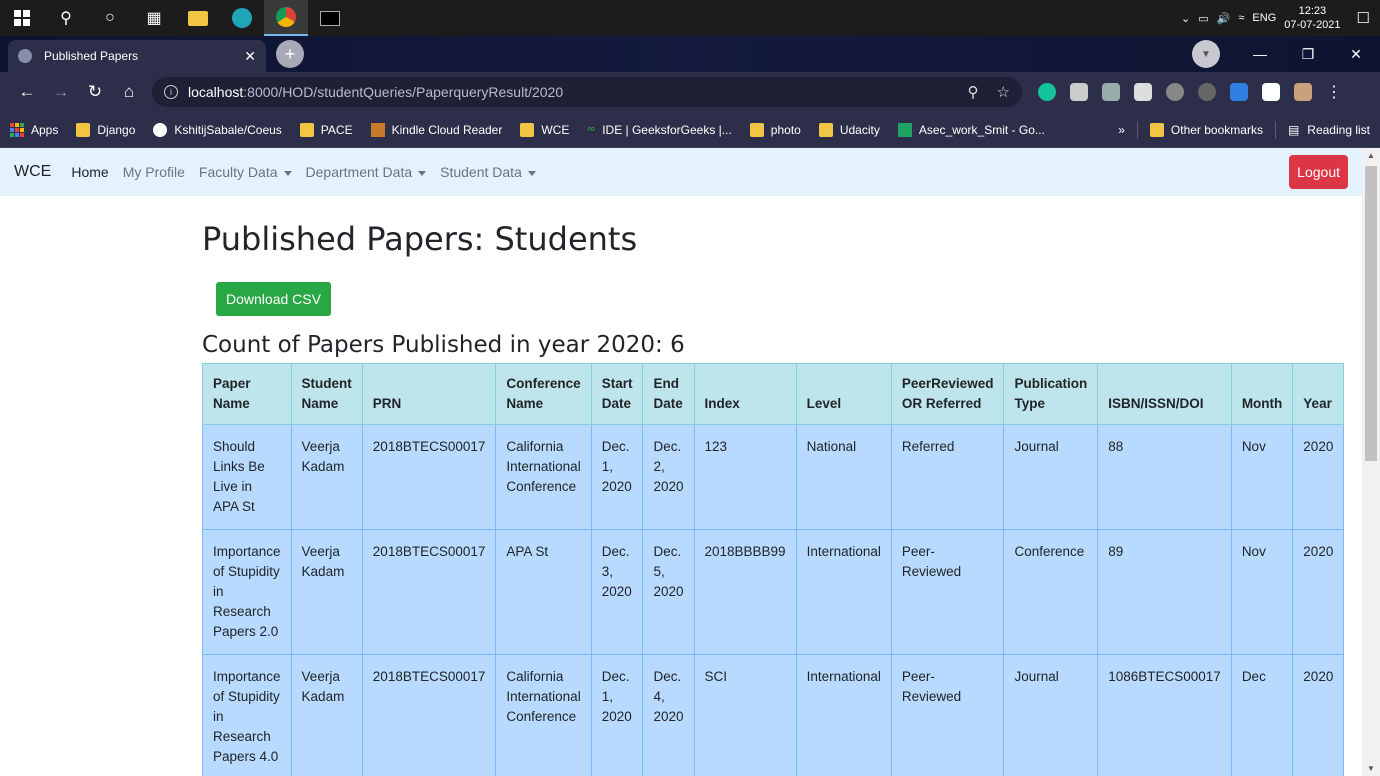 This screenshot has width=1380, height=776. I want to click on bookmark-star-icon: ☆, so click(1003, 92).